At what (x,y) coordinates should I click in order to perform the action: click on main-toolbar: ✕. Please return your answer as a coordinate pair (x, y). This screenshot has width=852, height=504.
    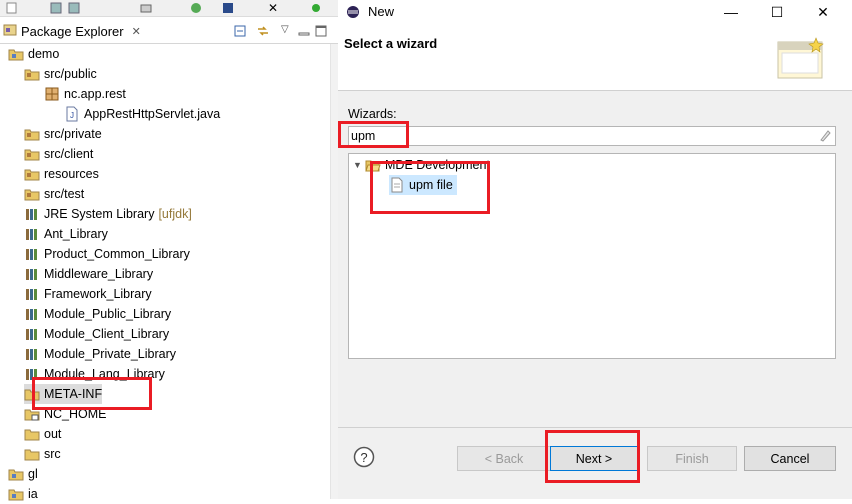
    Looking at the image, I should click on (169, 8).